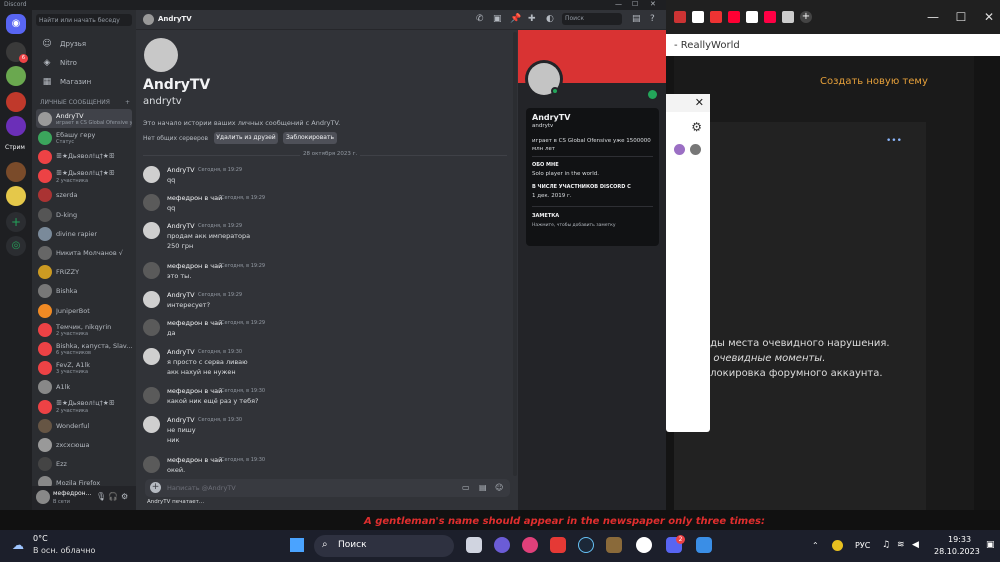 The width and height of the screenshot is (1000, 562). Describe the element at coordinates (84, 348) in the screenshot. I see `dm-item: Bishka, капуста, Slav... 6 участников` at that location.